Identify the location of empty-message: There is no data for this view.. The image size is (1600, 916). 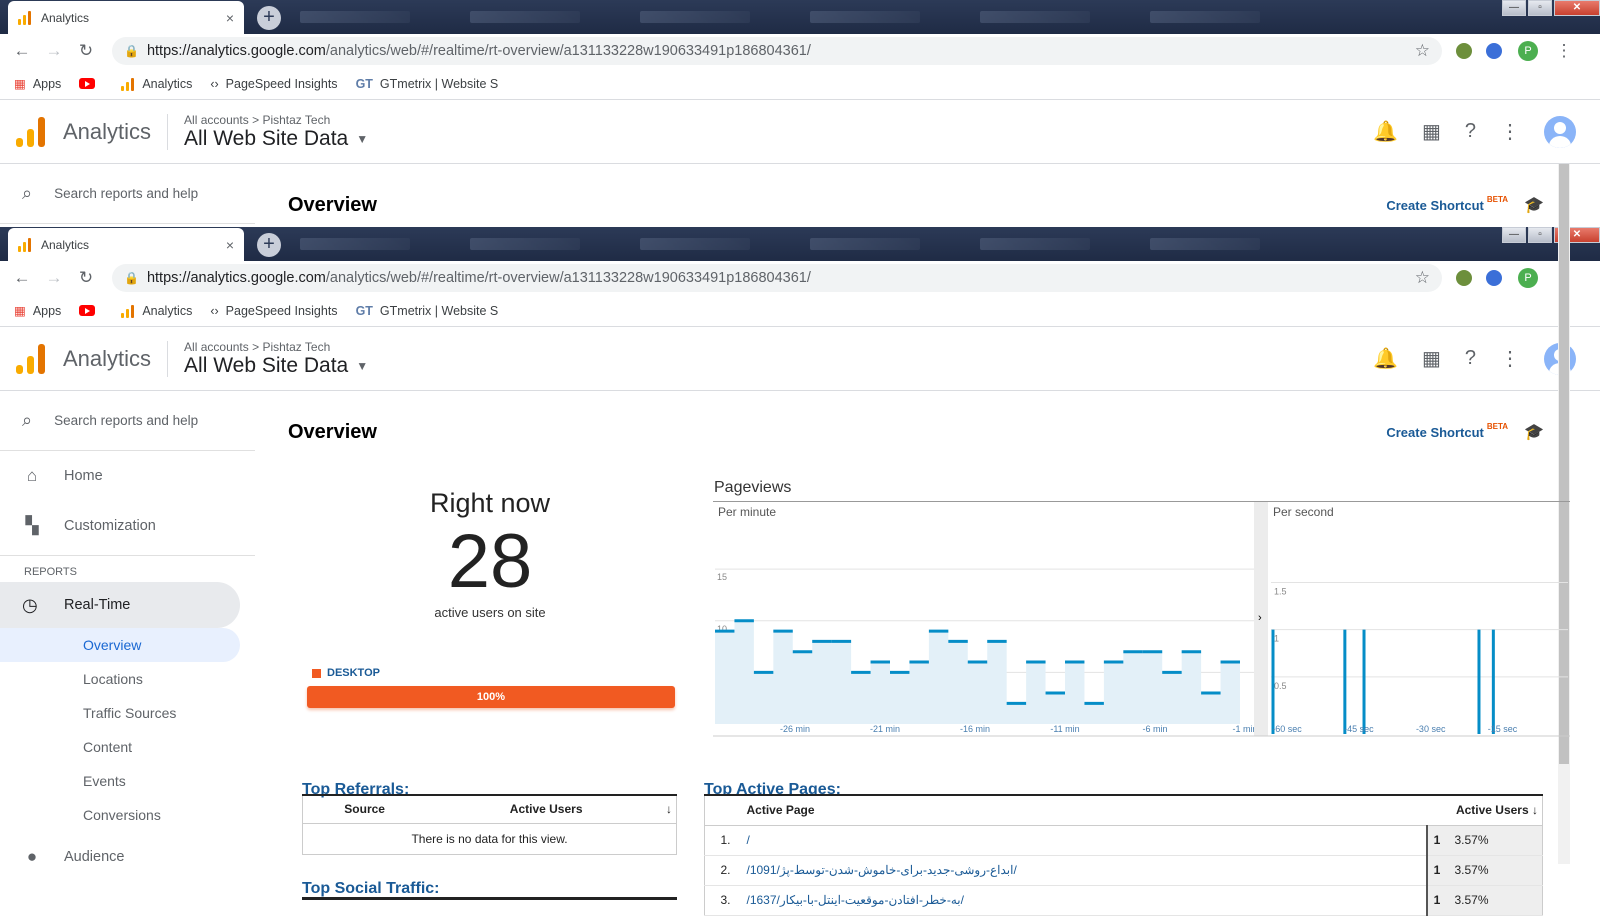
(489, 838).